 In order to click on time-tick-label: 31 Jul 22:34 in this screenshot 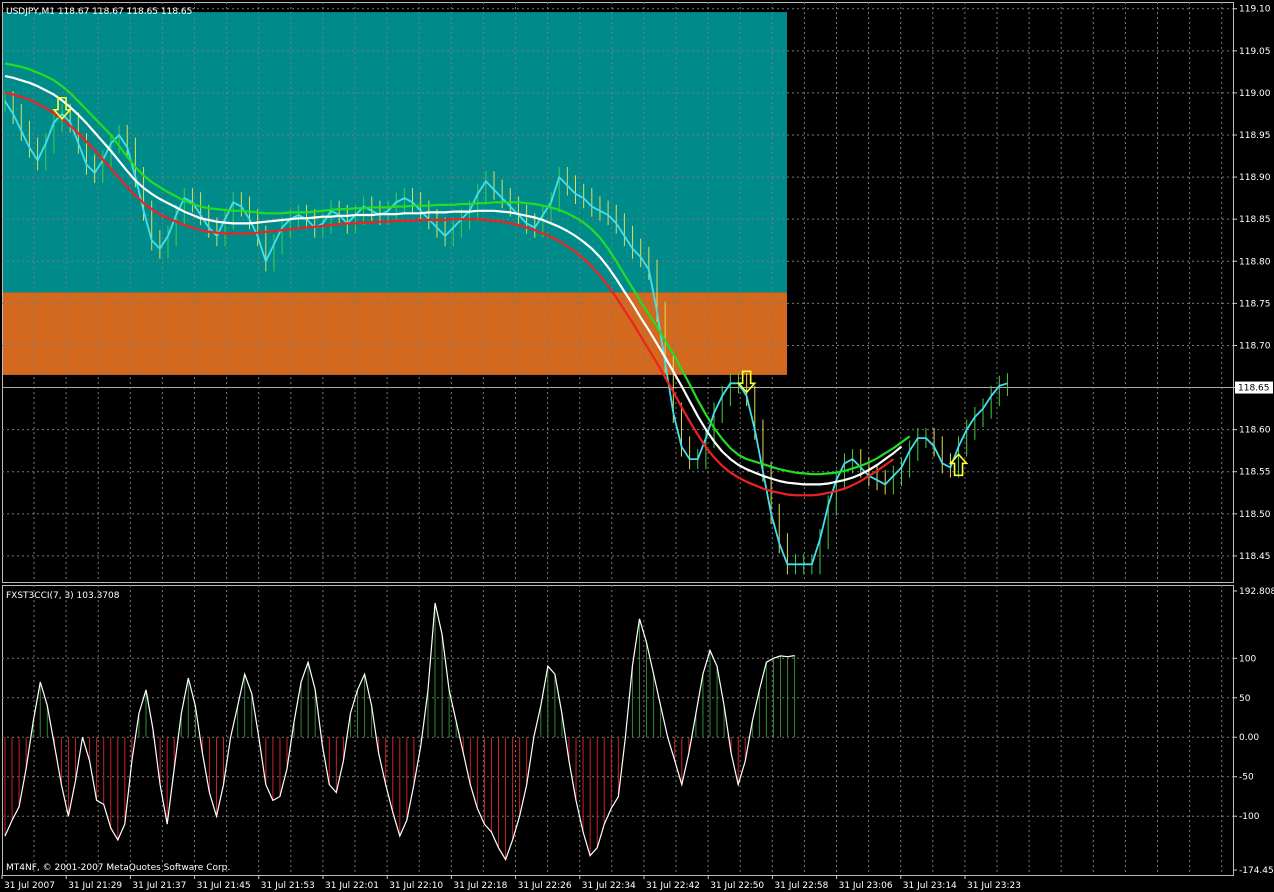, I will do `click(609, 886)`.